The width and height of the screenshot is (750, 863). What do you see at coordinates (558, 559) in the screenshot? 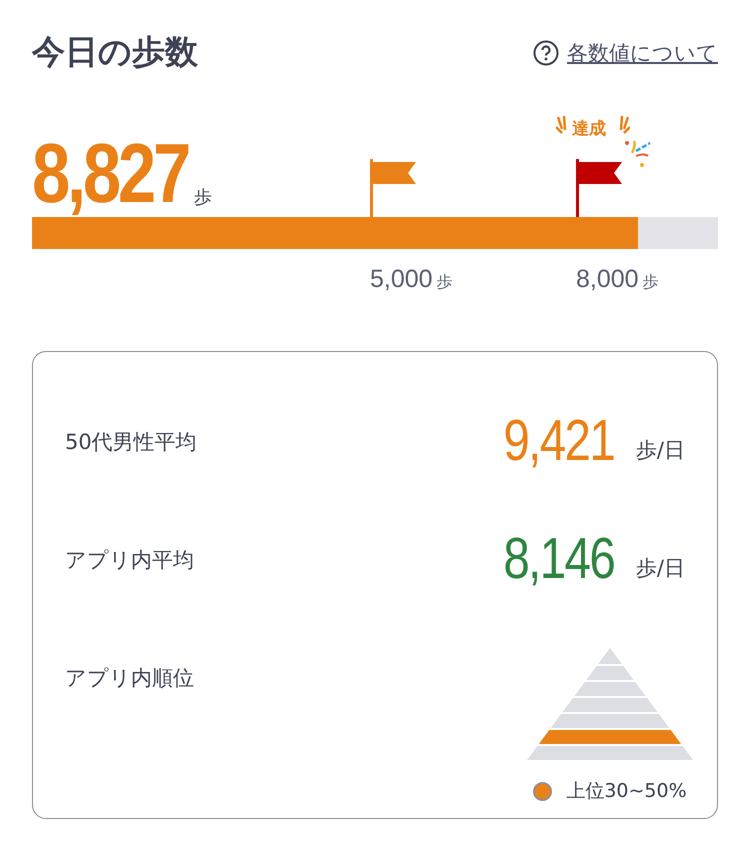
I see `average-value: 8,146` at bounding box center [558, 559].